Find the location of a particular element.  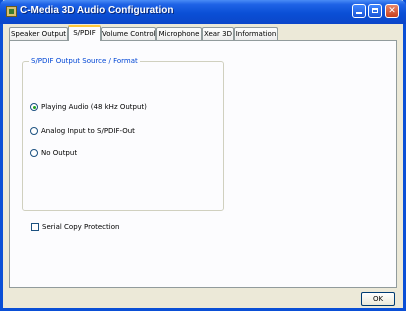

tab-speaker-output: Speaker Output is located at coordinates (38, 33).